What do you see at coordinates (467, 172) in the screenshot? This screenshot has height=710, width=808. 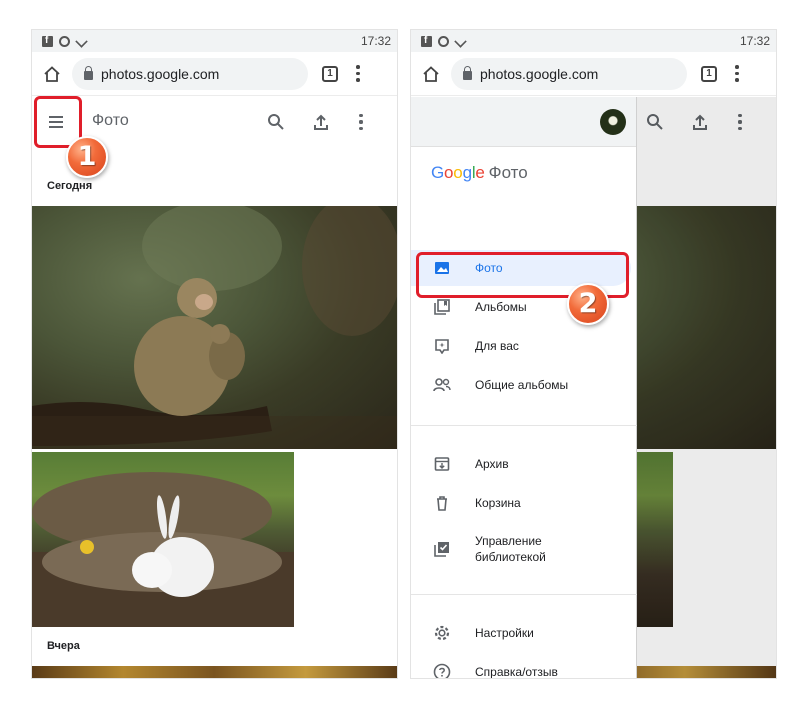 I see `logo-letter: g` at bounding box center [467, 172].